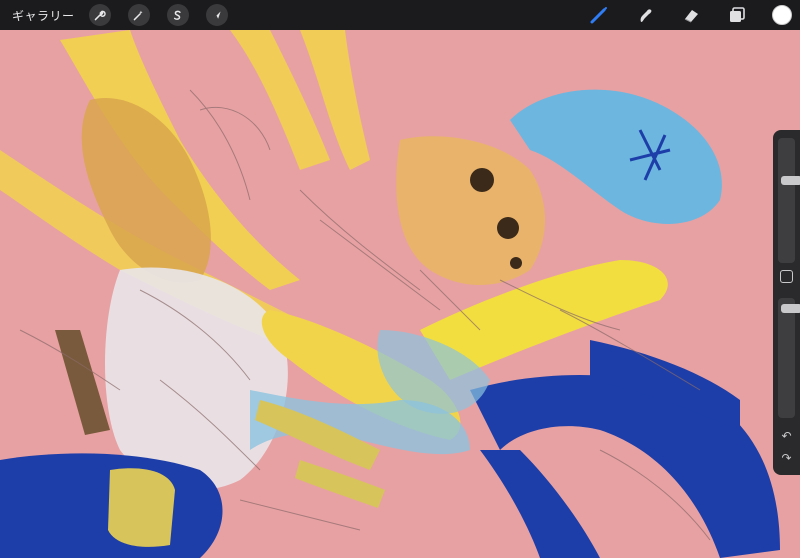  I want to click on opacity-thumb, so click(790, 308).